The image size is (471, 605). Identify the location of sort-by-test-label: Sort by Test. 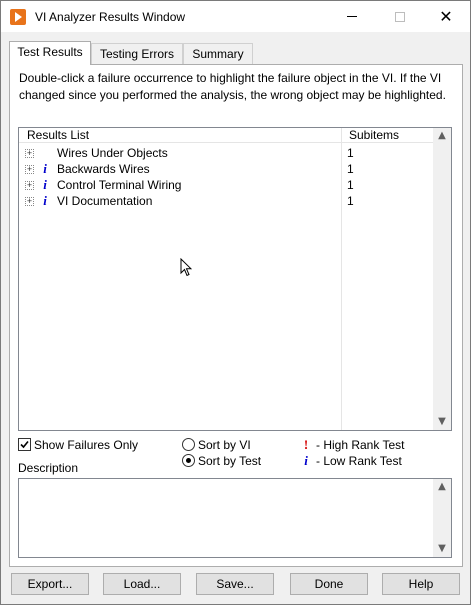
(230, 461).